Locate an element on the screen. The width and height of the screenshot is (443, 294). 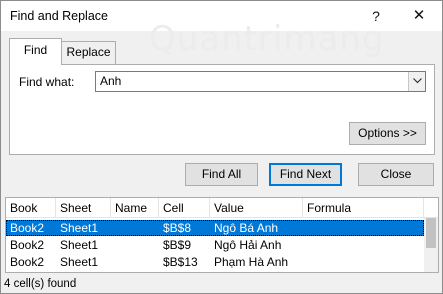
result-row: Book2 Sheet1 $B$9 Ngô Hải Anh is located at coordinates (215, 245).